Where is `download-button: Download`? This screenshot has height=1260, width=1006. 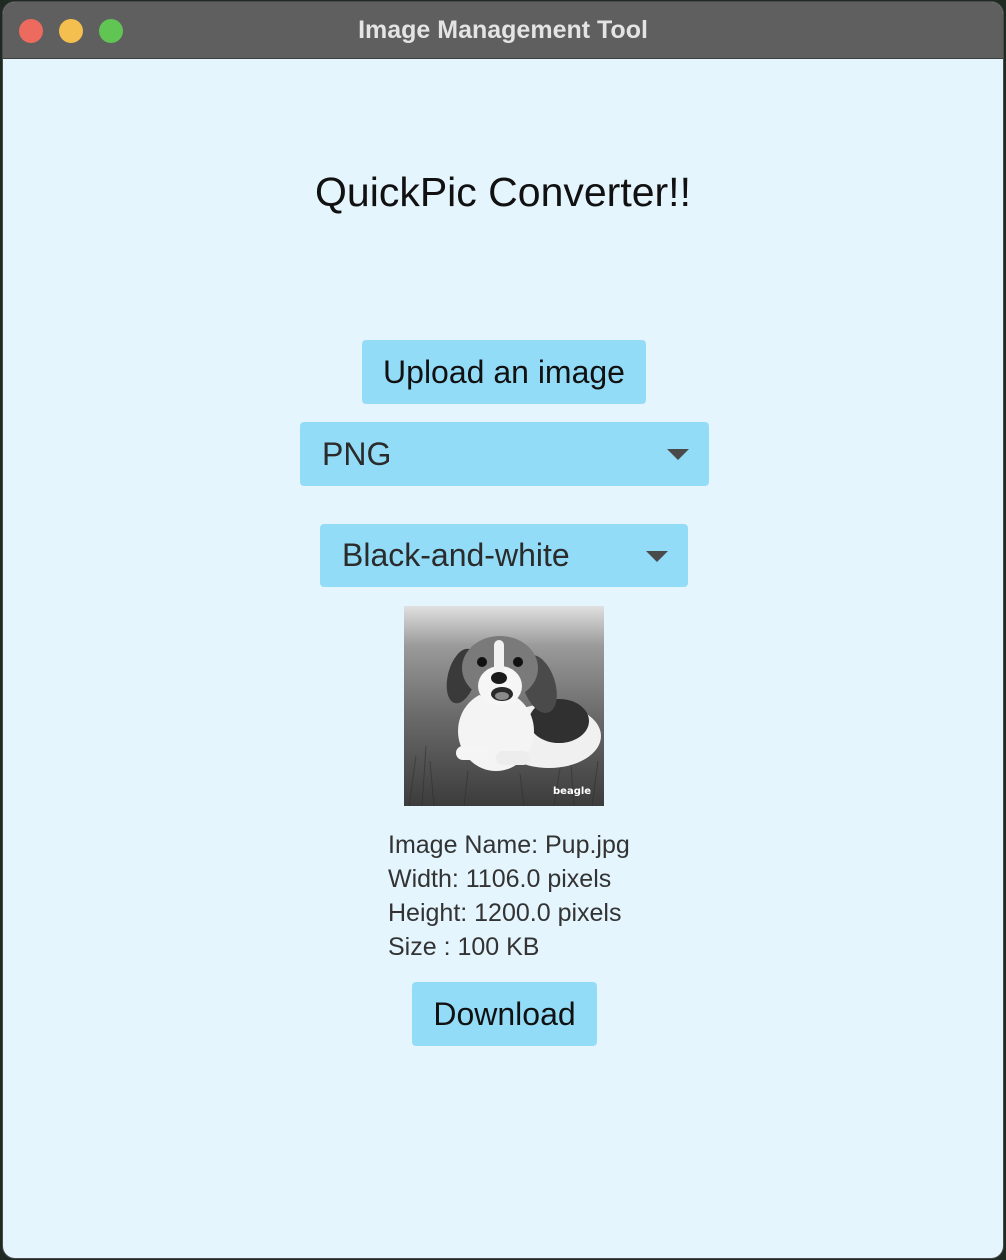
download-button: Download is located at coordinates (504, 1014).